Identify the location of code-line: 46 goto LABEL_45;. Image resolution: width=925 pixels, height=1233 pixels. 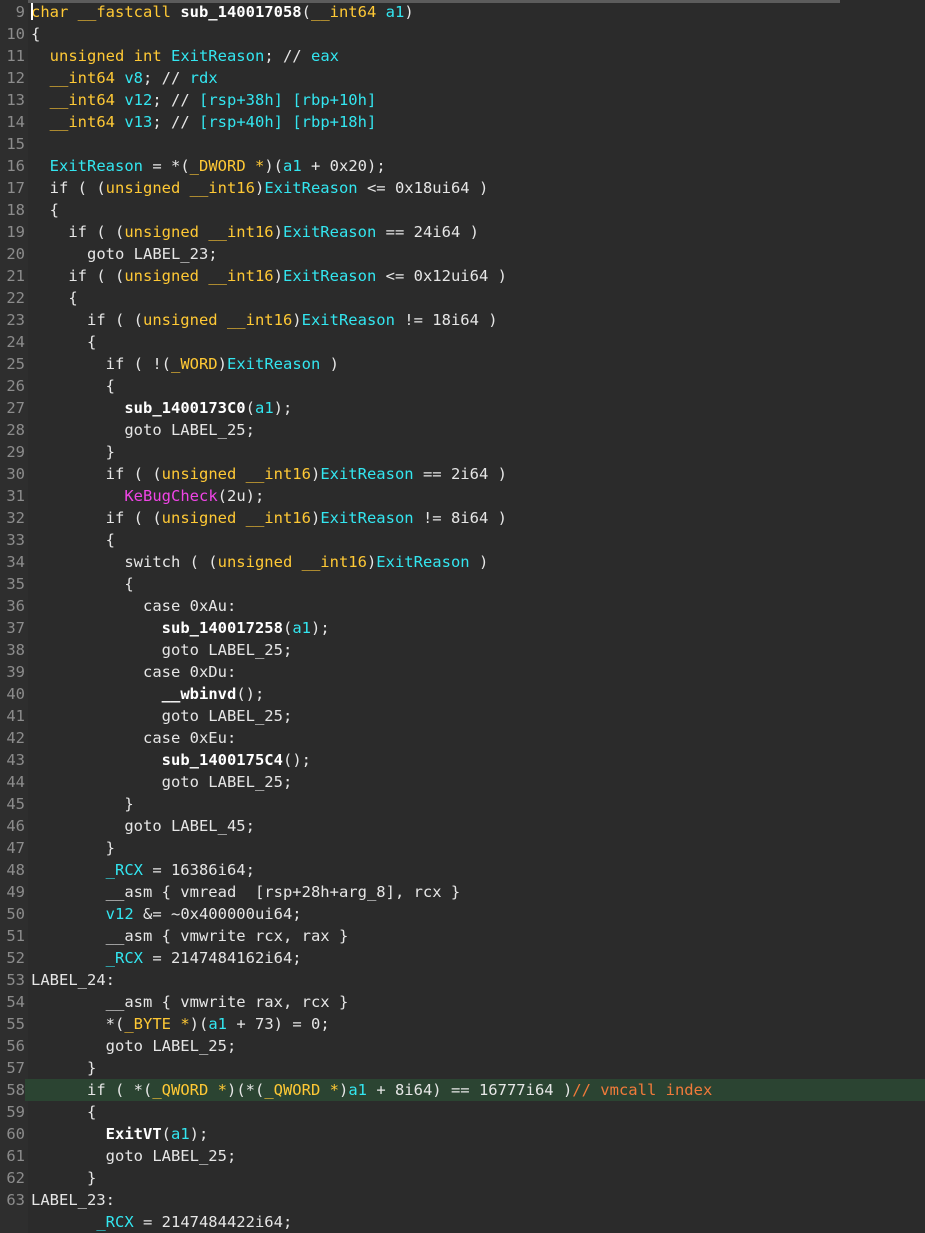
(462, 826).